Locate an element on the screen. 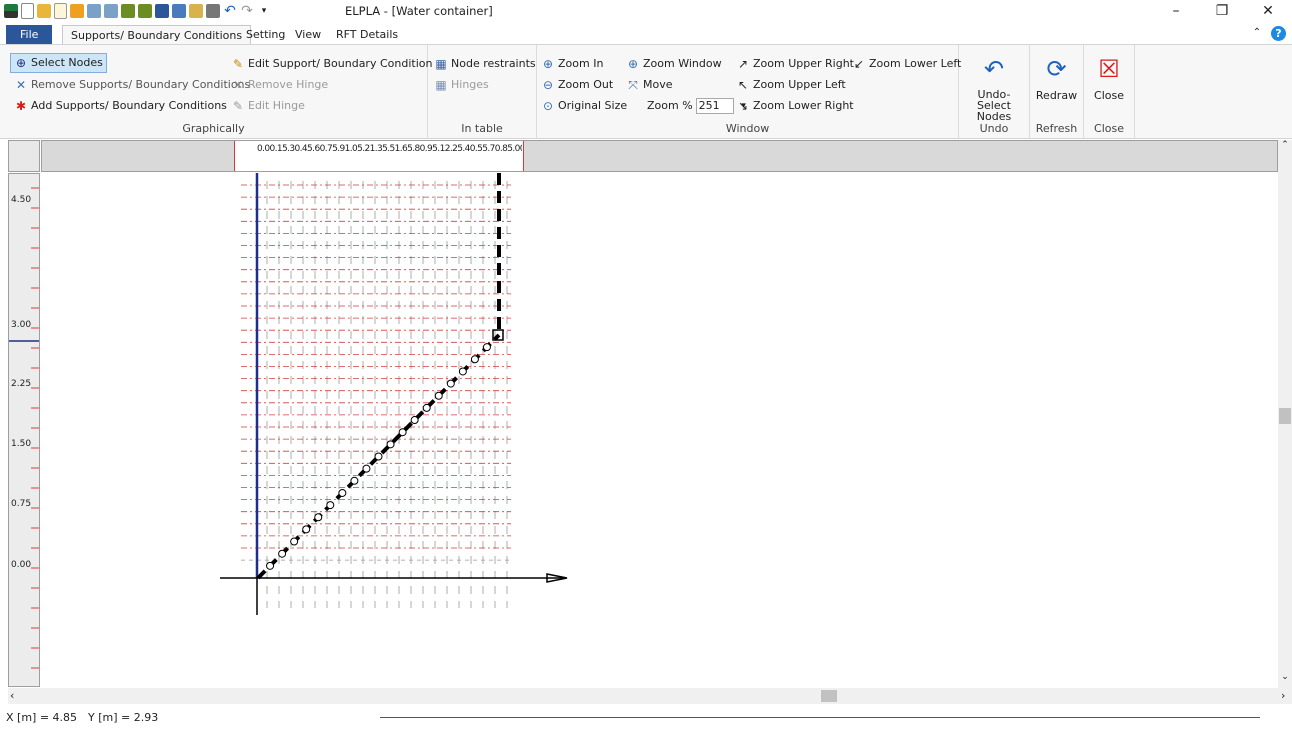  vertical-scrollbar: ⌃ ⌄ is located at coordinates (1285, 414).